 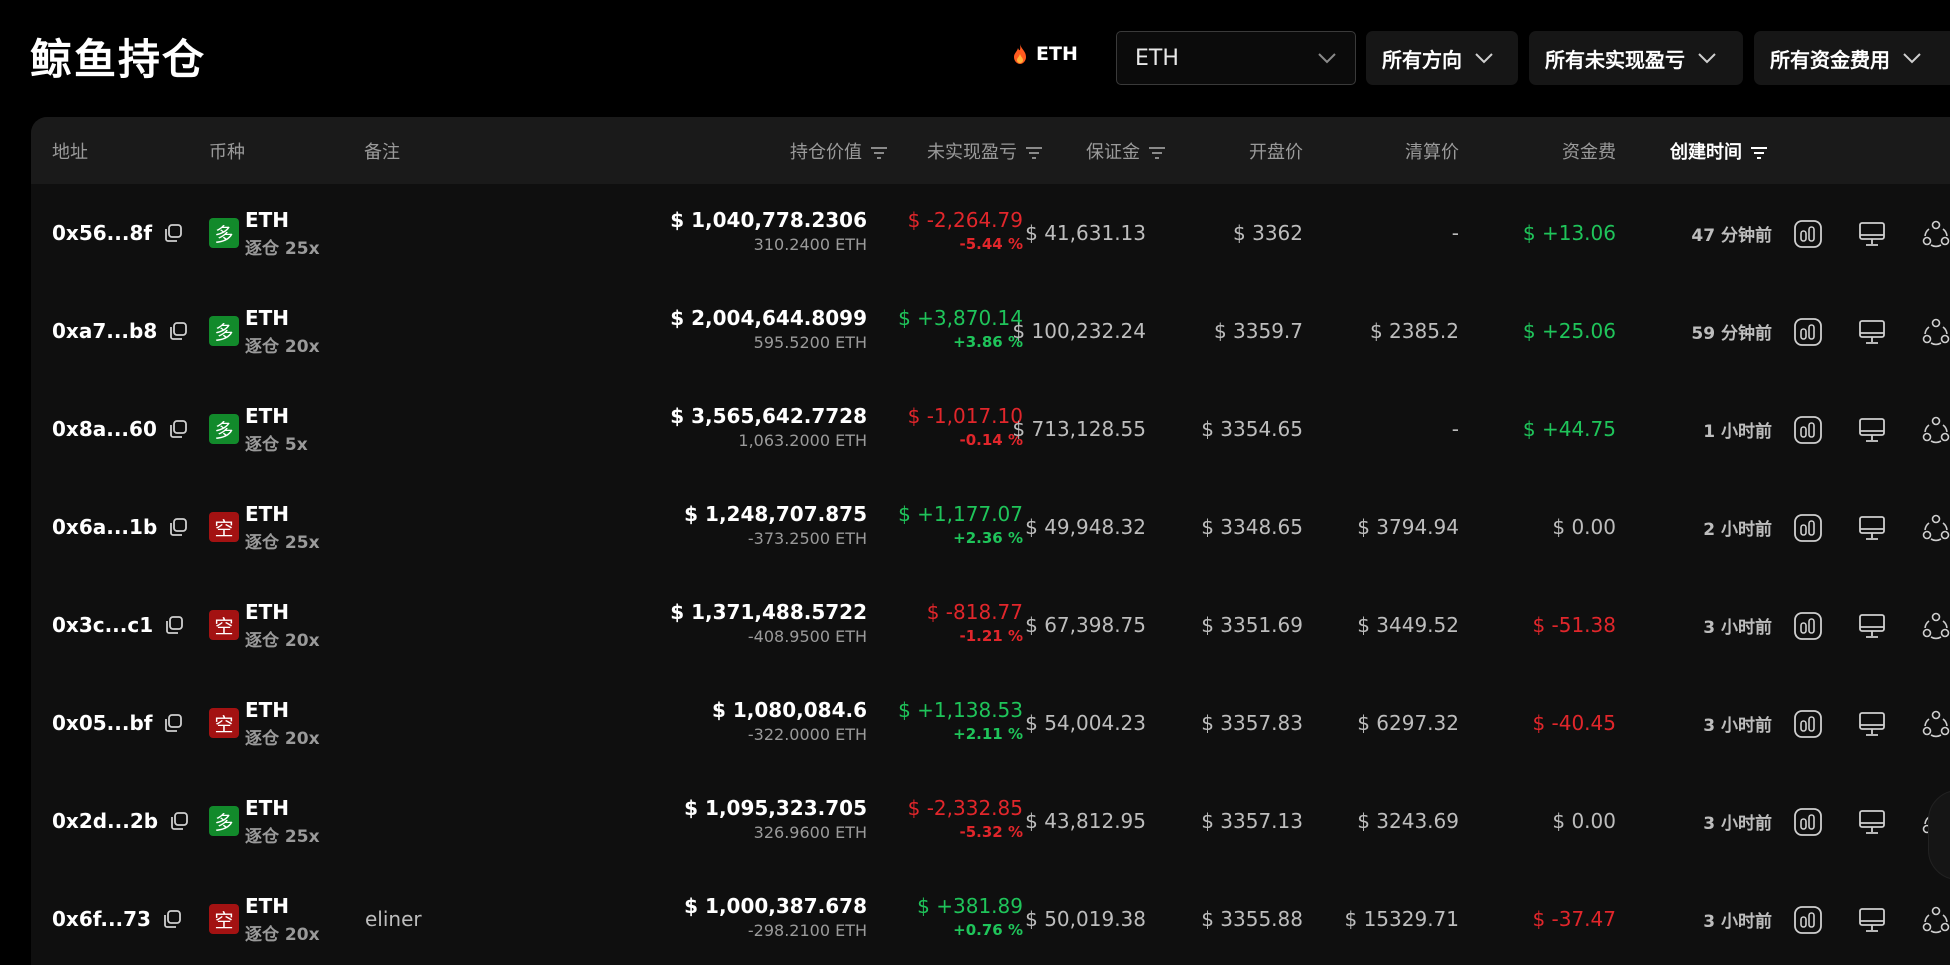 I want to click on address-cell: 0x6a...1b, so click(x=120, y=527).